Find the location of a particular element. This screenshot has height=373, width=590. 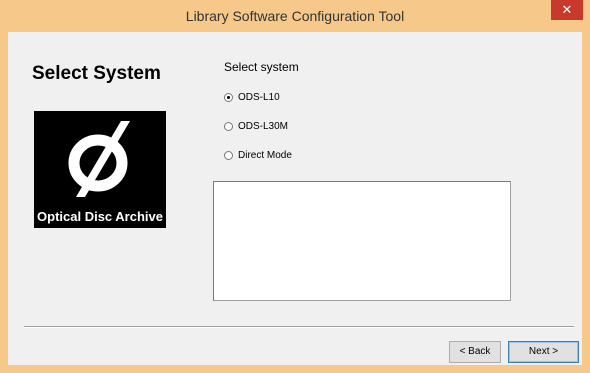

radio-button-selected is located at coordinates (228, 97).